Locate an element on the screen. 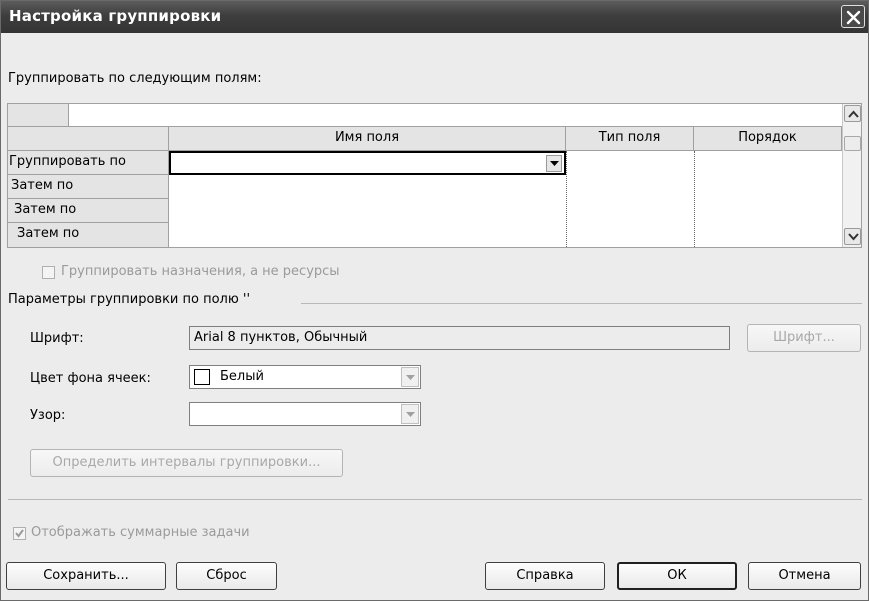 The image size is (869, 601). group-assignments-label: Группировать назначения, а не ресурсы is located at coordinates (200, 271).